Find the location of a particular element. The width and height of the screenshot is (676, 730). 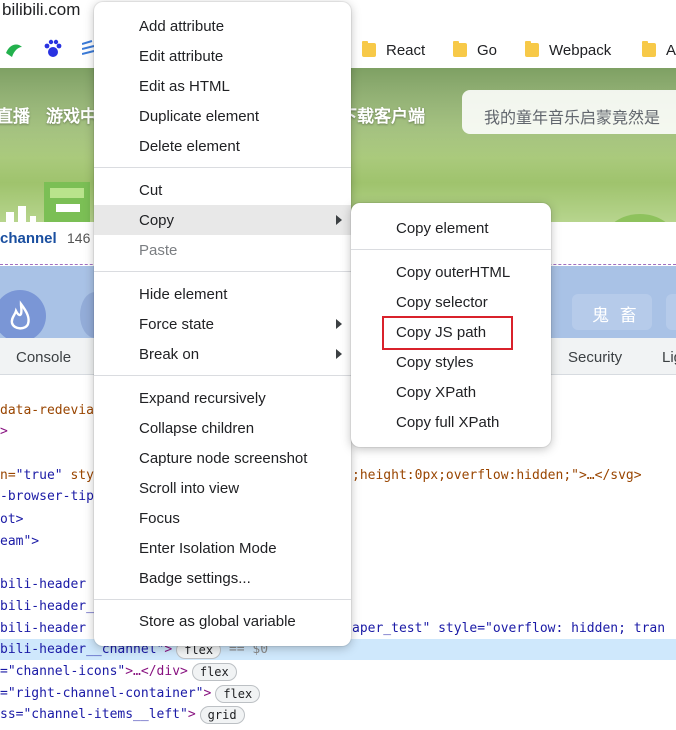

dom-node-line: bili-header_ is located at coordinates (47, 606).